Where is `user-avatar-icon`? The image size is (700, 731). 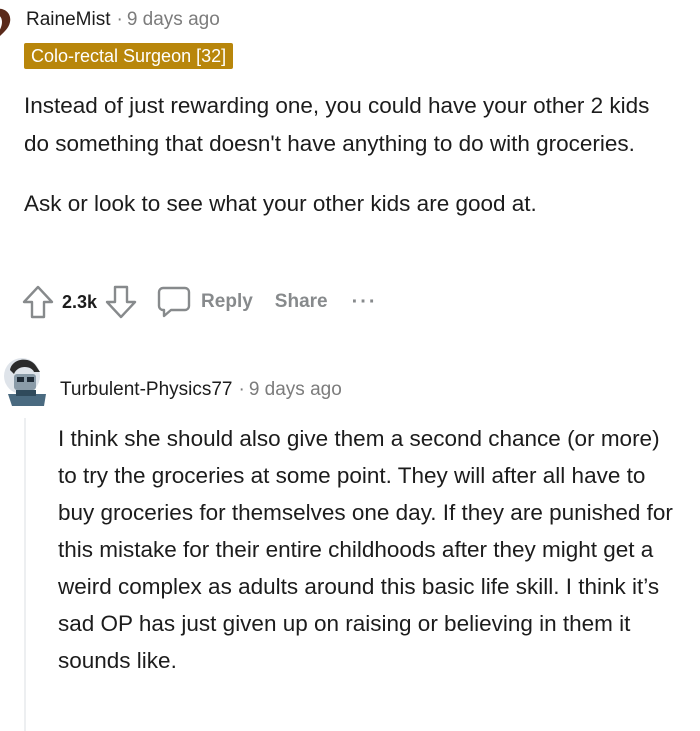 user-avatar-icon is located at coordinates (7, 23).